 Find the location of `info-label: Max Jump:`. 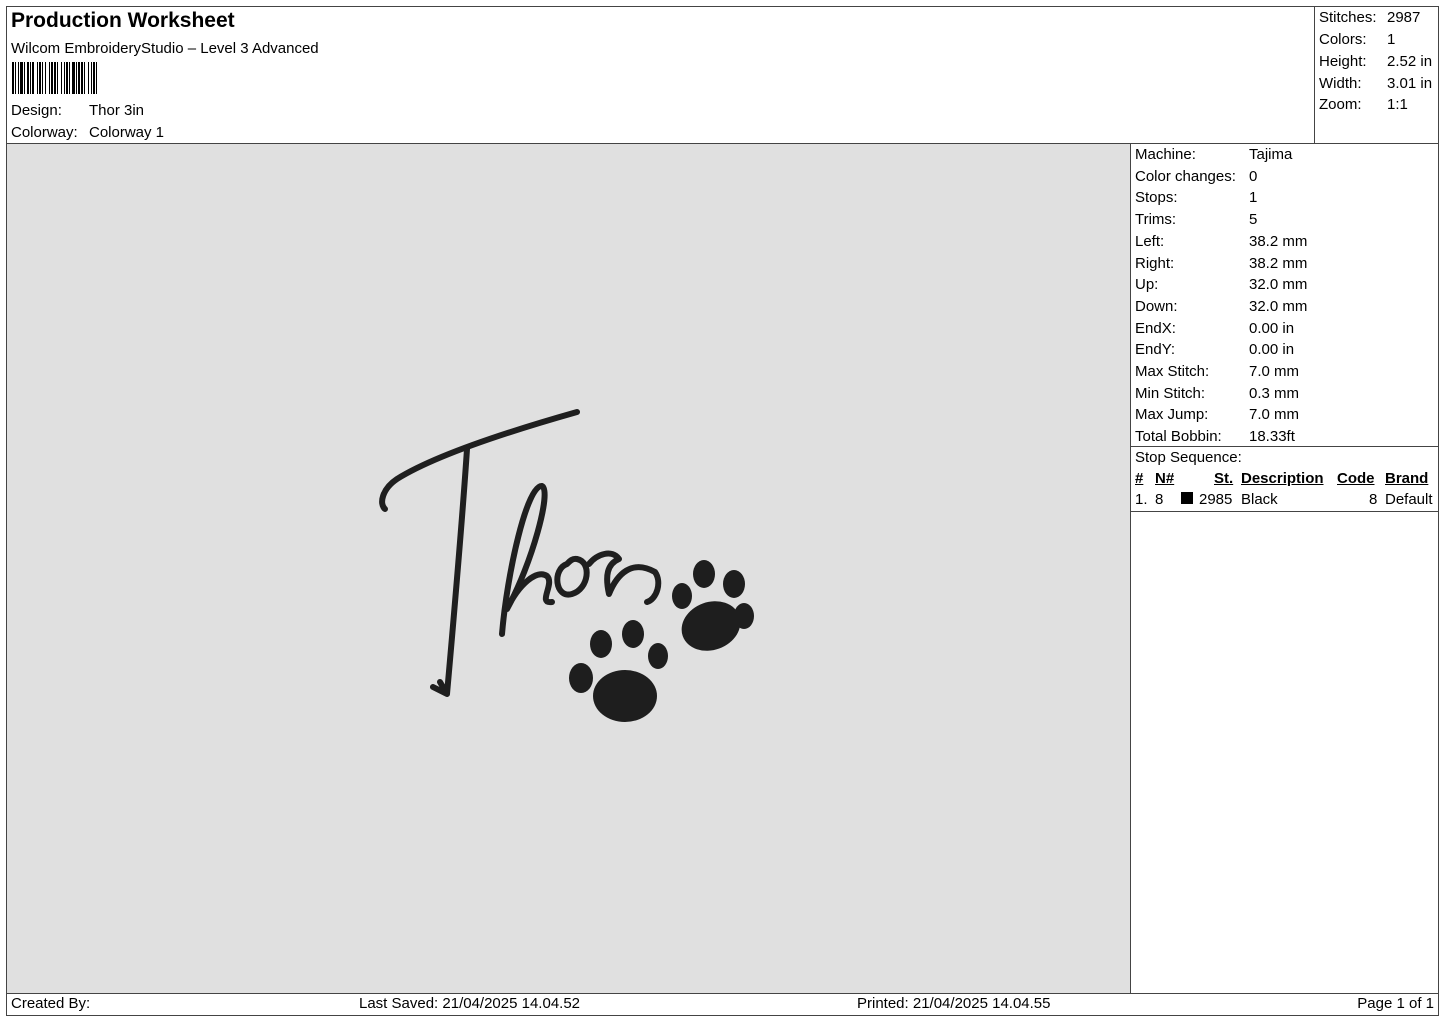

info-label: Max Jump: is located at coordinates (1172, 415).